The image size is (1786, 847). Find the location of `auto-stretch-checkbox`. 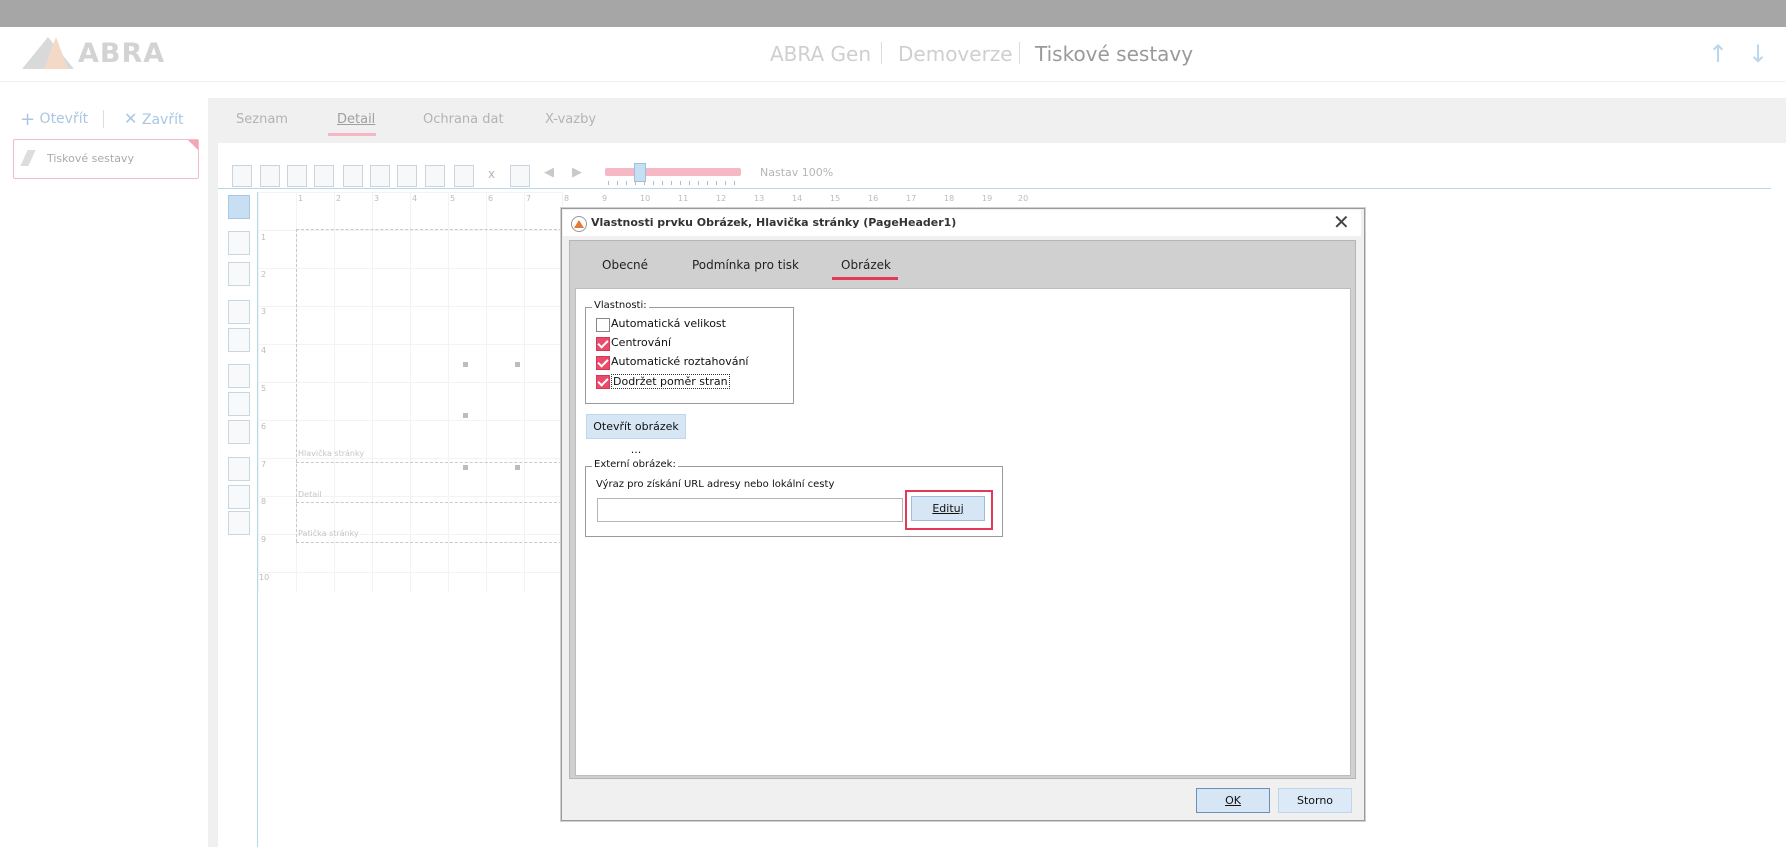

auto-stretch-checkbox is located at coordinates (603, 363).